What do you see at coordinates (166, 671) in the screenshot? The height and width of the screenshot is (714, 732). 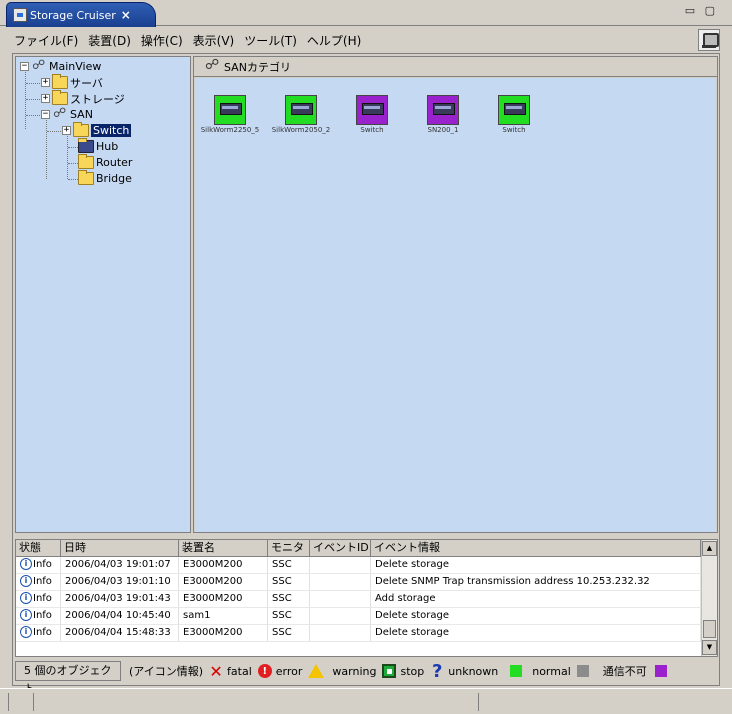 I see `legend-title: (アイコン情報)` at bounding box center [166, 671].